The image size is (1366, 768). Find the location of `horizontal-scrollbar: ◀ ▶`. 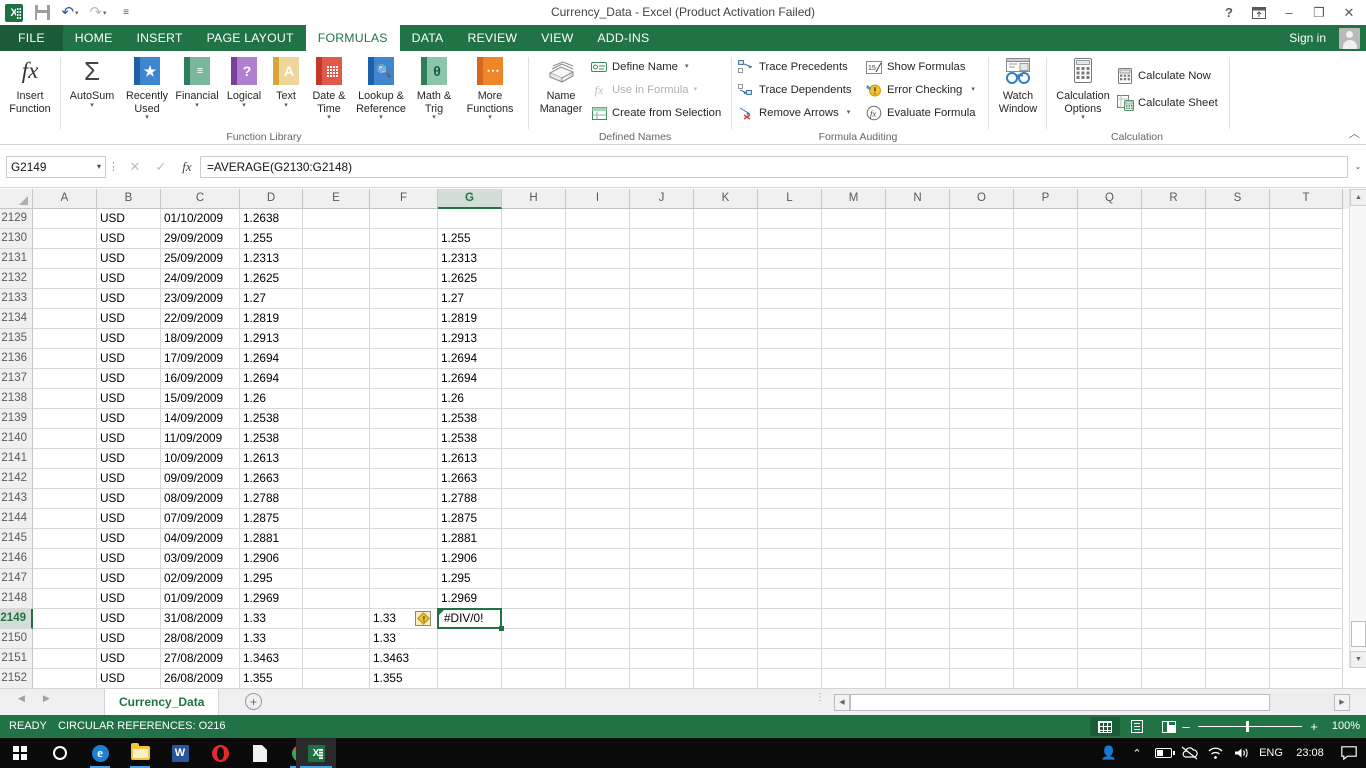

horizontal-scrollbar: ◀ ▶ is located at coordinates (1092, 702).